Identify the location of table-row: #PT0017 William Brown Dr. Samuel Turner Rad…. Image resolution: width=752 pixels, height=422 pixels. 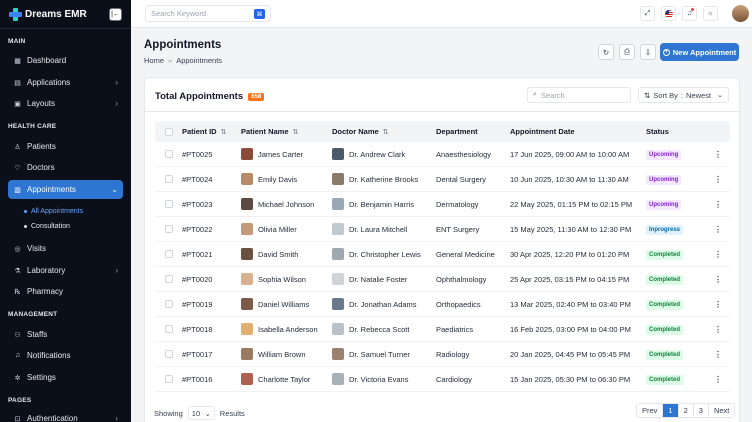
(442, 354).